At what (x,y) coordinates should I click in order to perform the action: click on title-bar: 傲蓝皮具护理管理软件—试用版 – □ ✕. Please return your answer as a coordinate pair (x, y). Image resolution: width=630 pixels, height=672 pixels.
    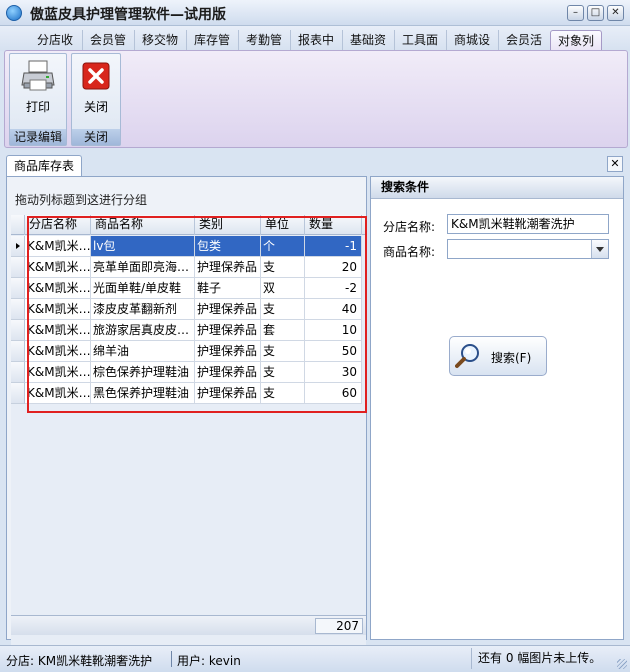
    Looking at the image, I should click on (315, 13).